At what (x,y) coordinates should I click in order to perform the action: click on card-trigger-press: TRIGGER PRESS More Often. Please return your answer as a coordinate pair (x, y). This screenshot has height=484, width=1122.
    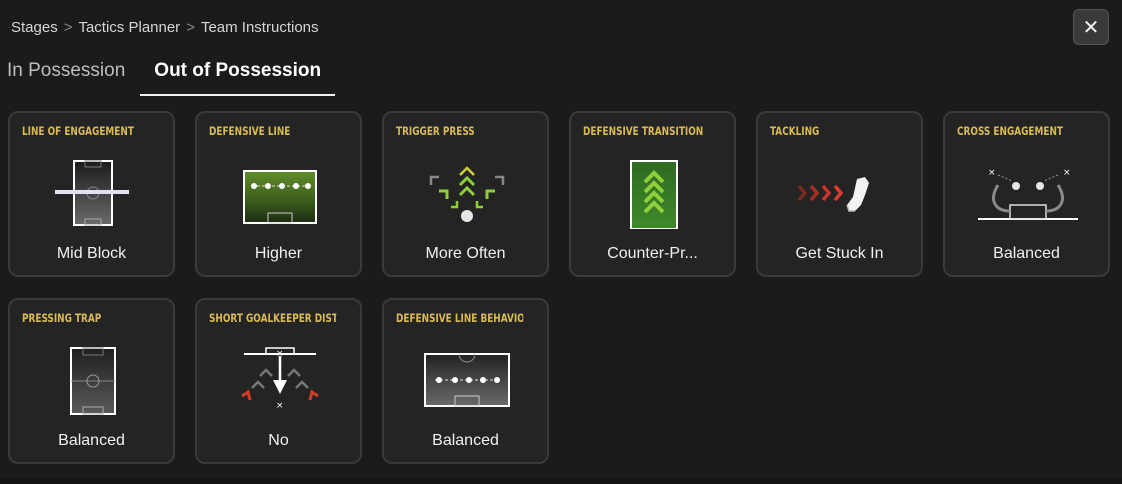
    Looking at the image, I should click on (465, 194).